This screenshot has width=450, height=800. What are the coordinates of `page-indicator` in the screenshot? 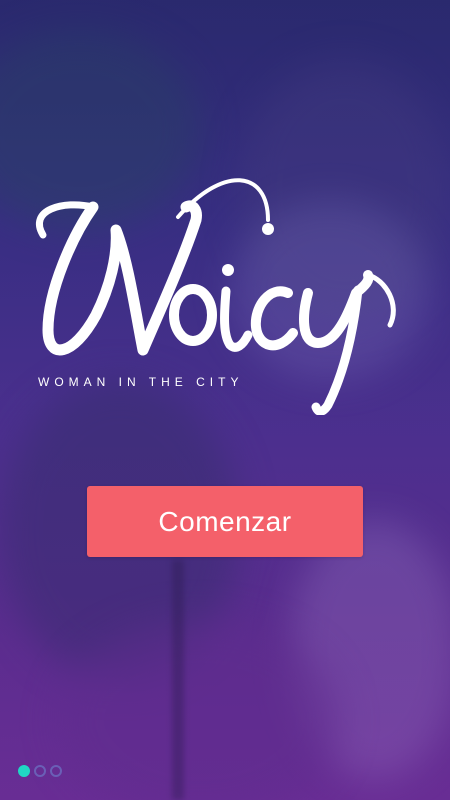 It's located at (40, 771).